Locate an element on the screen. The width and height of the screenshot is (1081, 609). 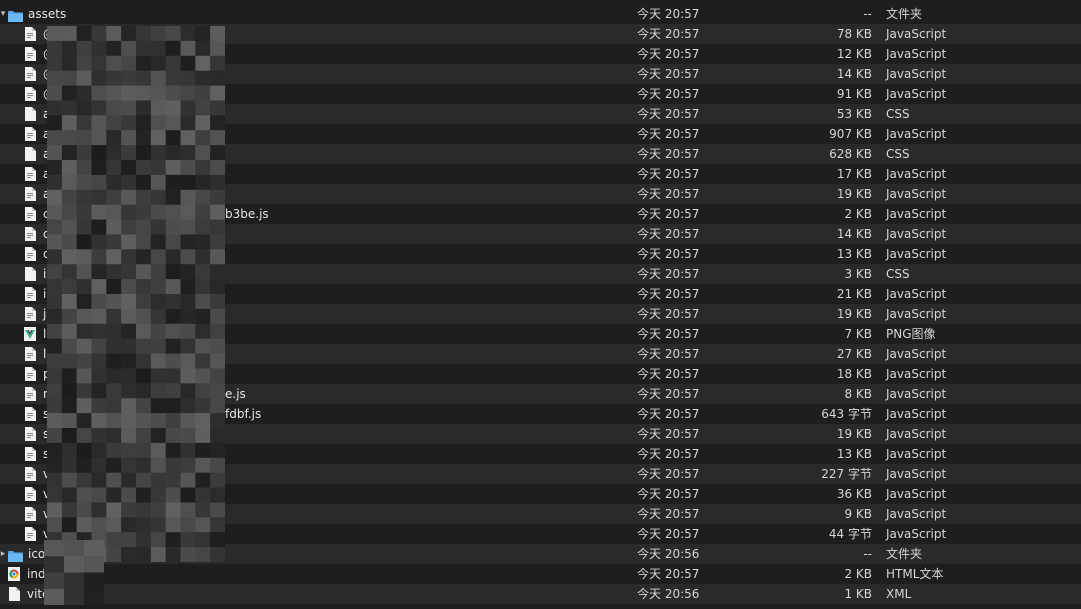
file-row: r e.js 今天 20:57 8 KB JavaScript is located at coordinates (540, 394).